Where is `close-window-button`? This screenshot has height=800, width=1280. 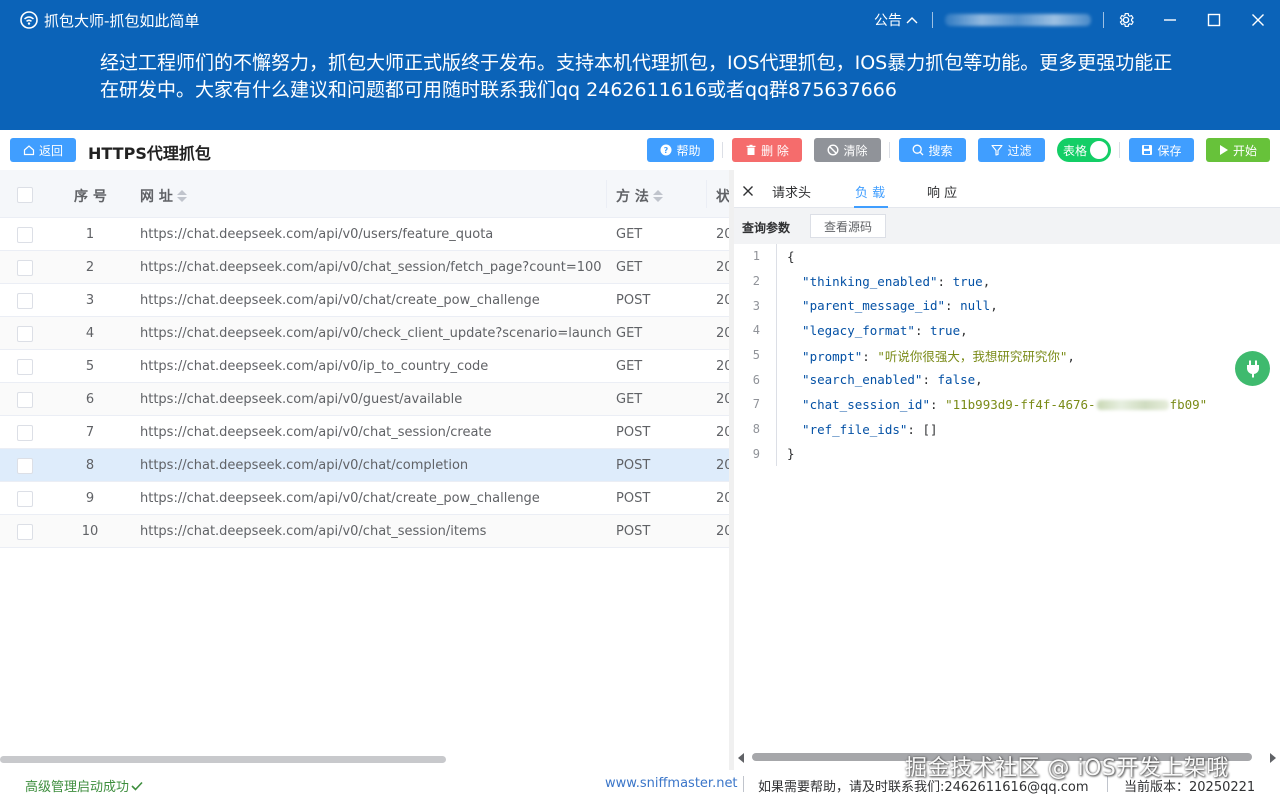
close-window-button is located at coordinates (1258, 20).